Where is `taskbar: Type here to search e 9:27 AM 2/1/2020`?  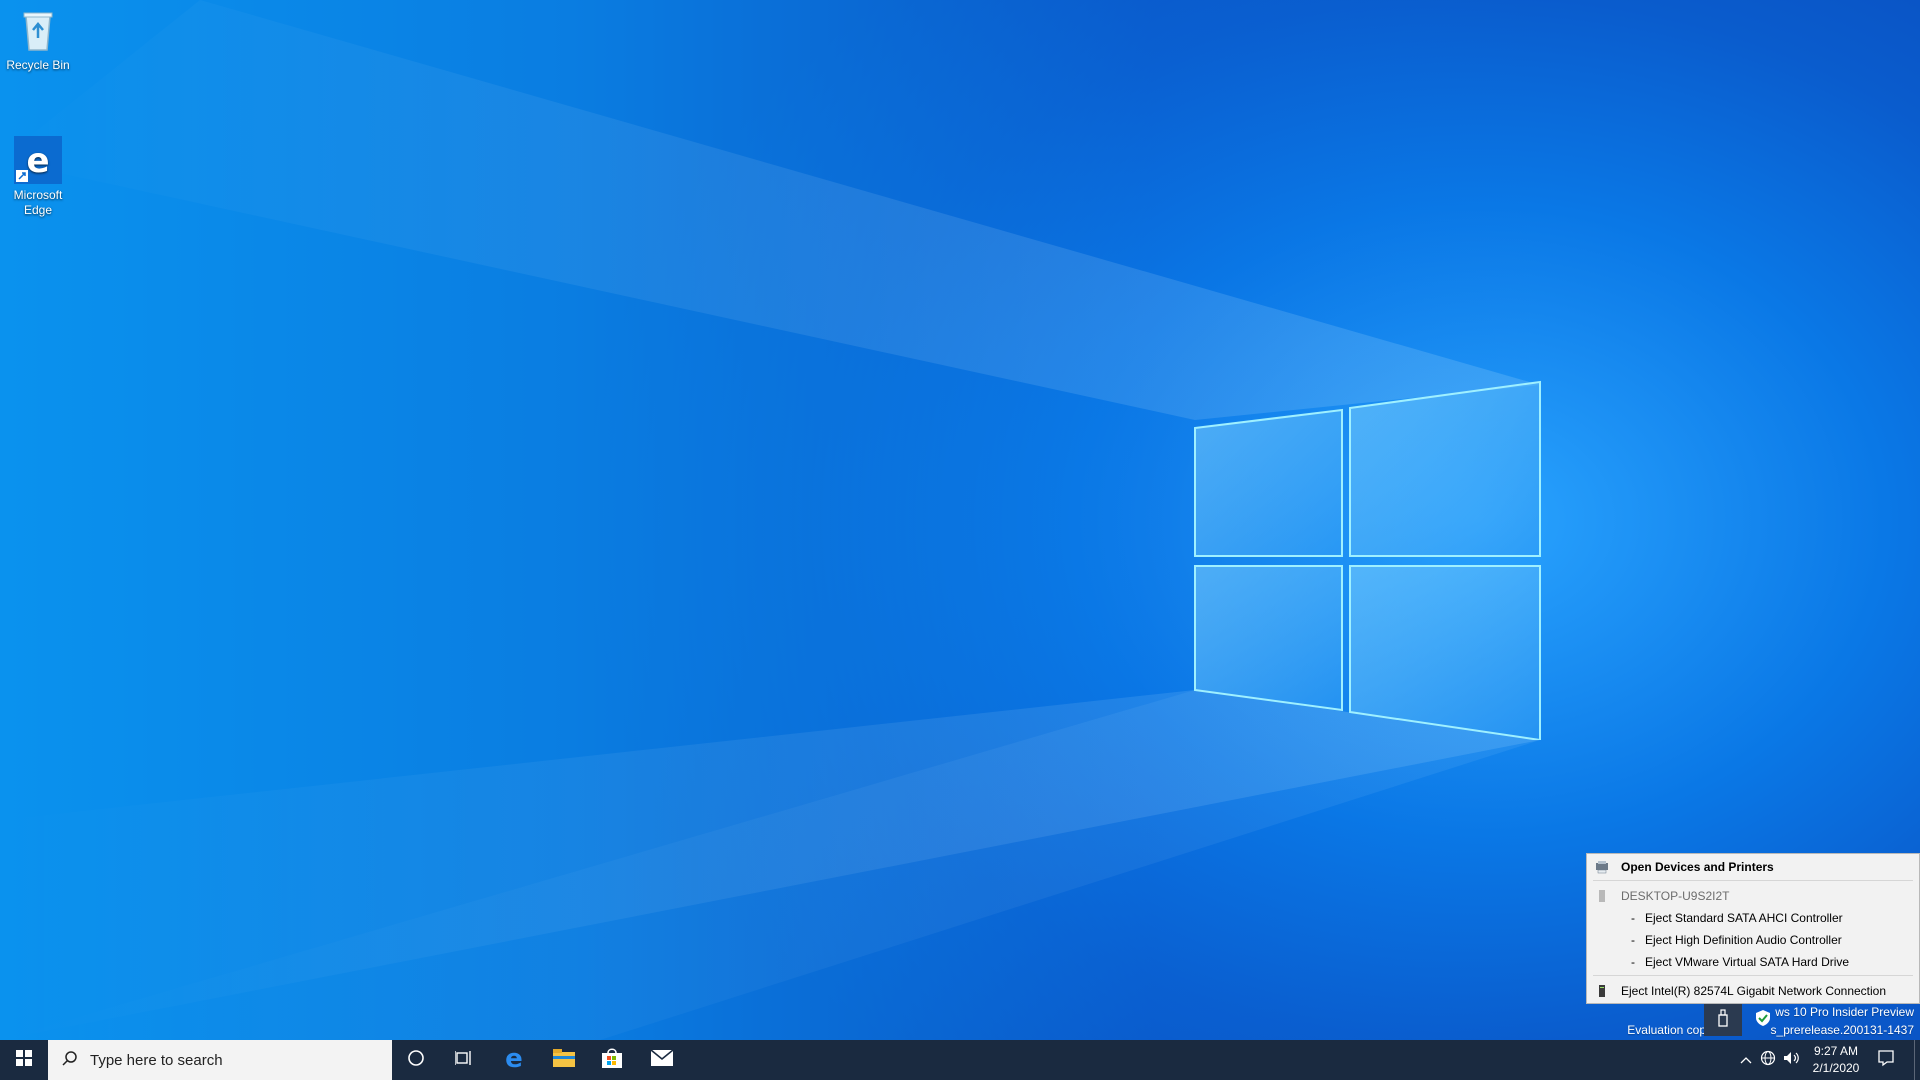 taskbar: Type here to search e 9:27 AM 2/1/2020 is located at coordinates (960, 1060).